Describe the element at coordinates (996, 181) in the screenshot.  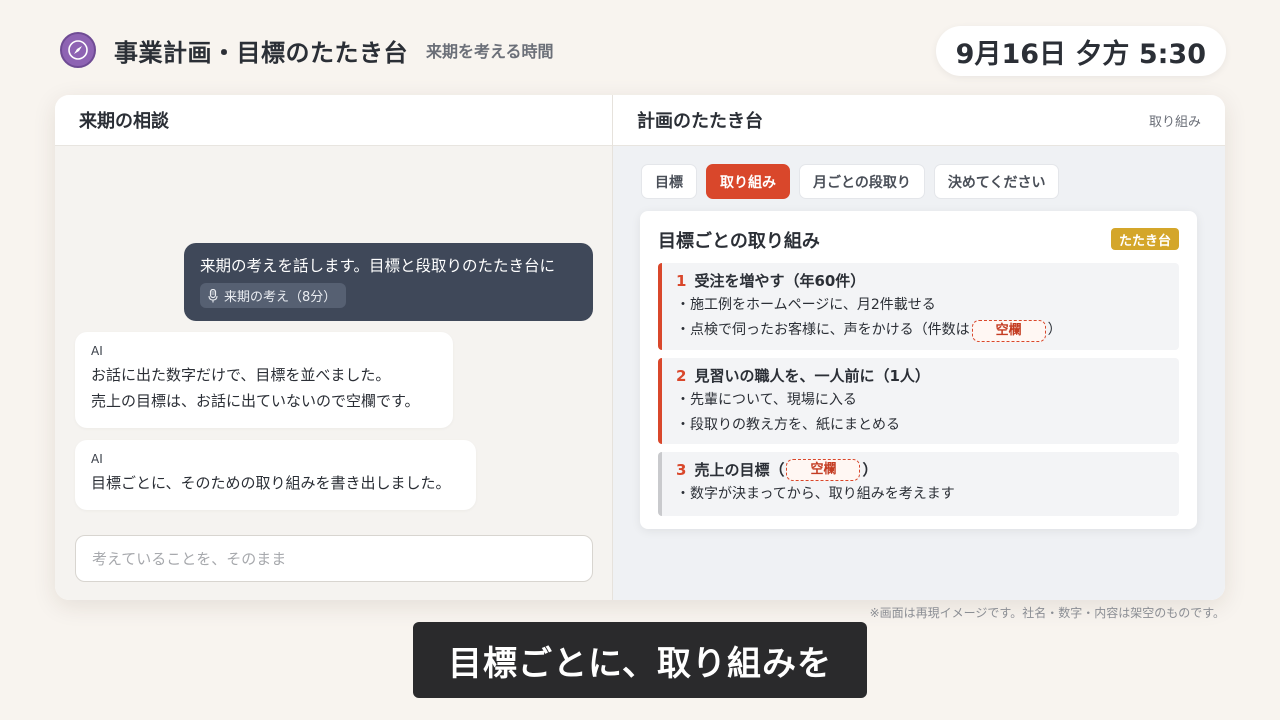
I see `tab-decide: 決めてください` at that location.